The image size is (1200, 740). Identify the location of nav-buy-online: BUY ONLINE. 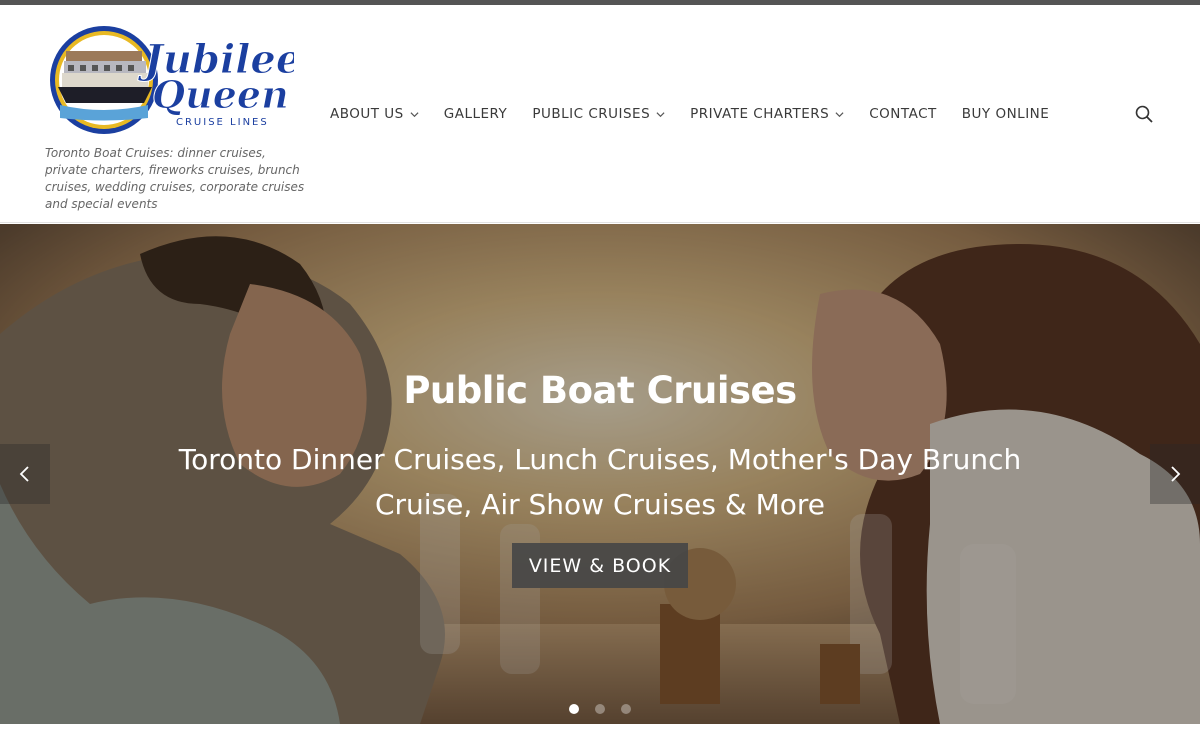
(1006, 114).